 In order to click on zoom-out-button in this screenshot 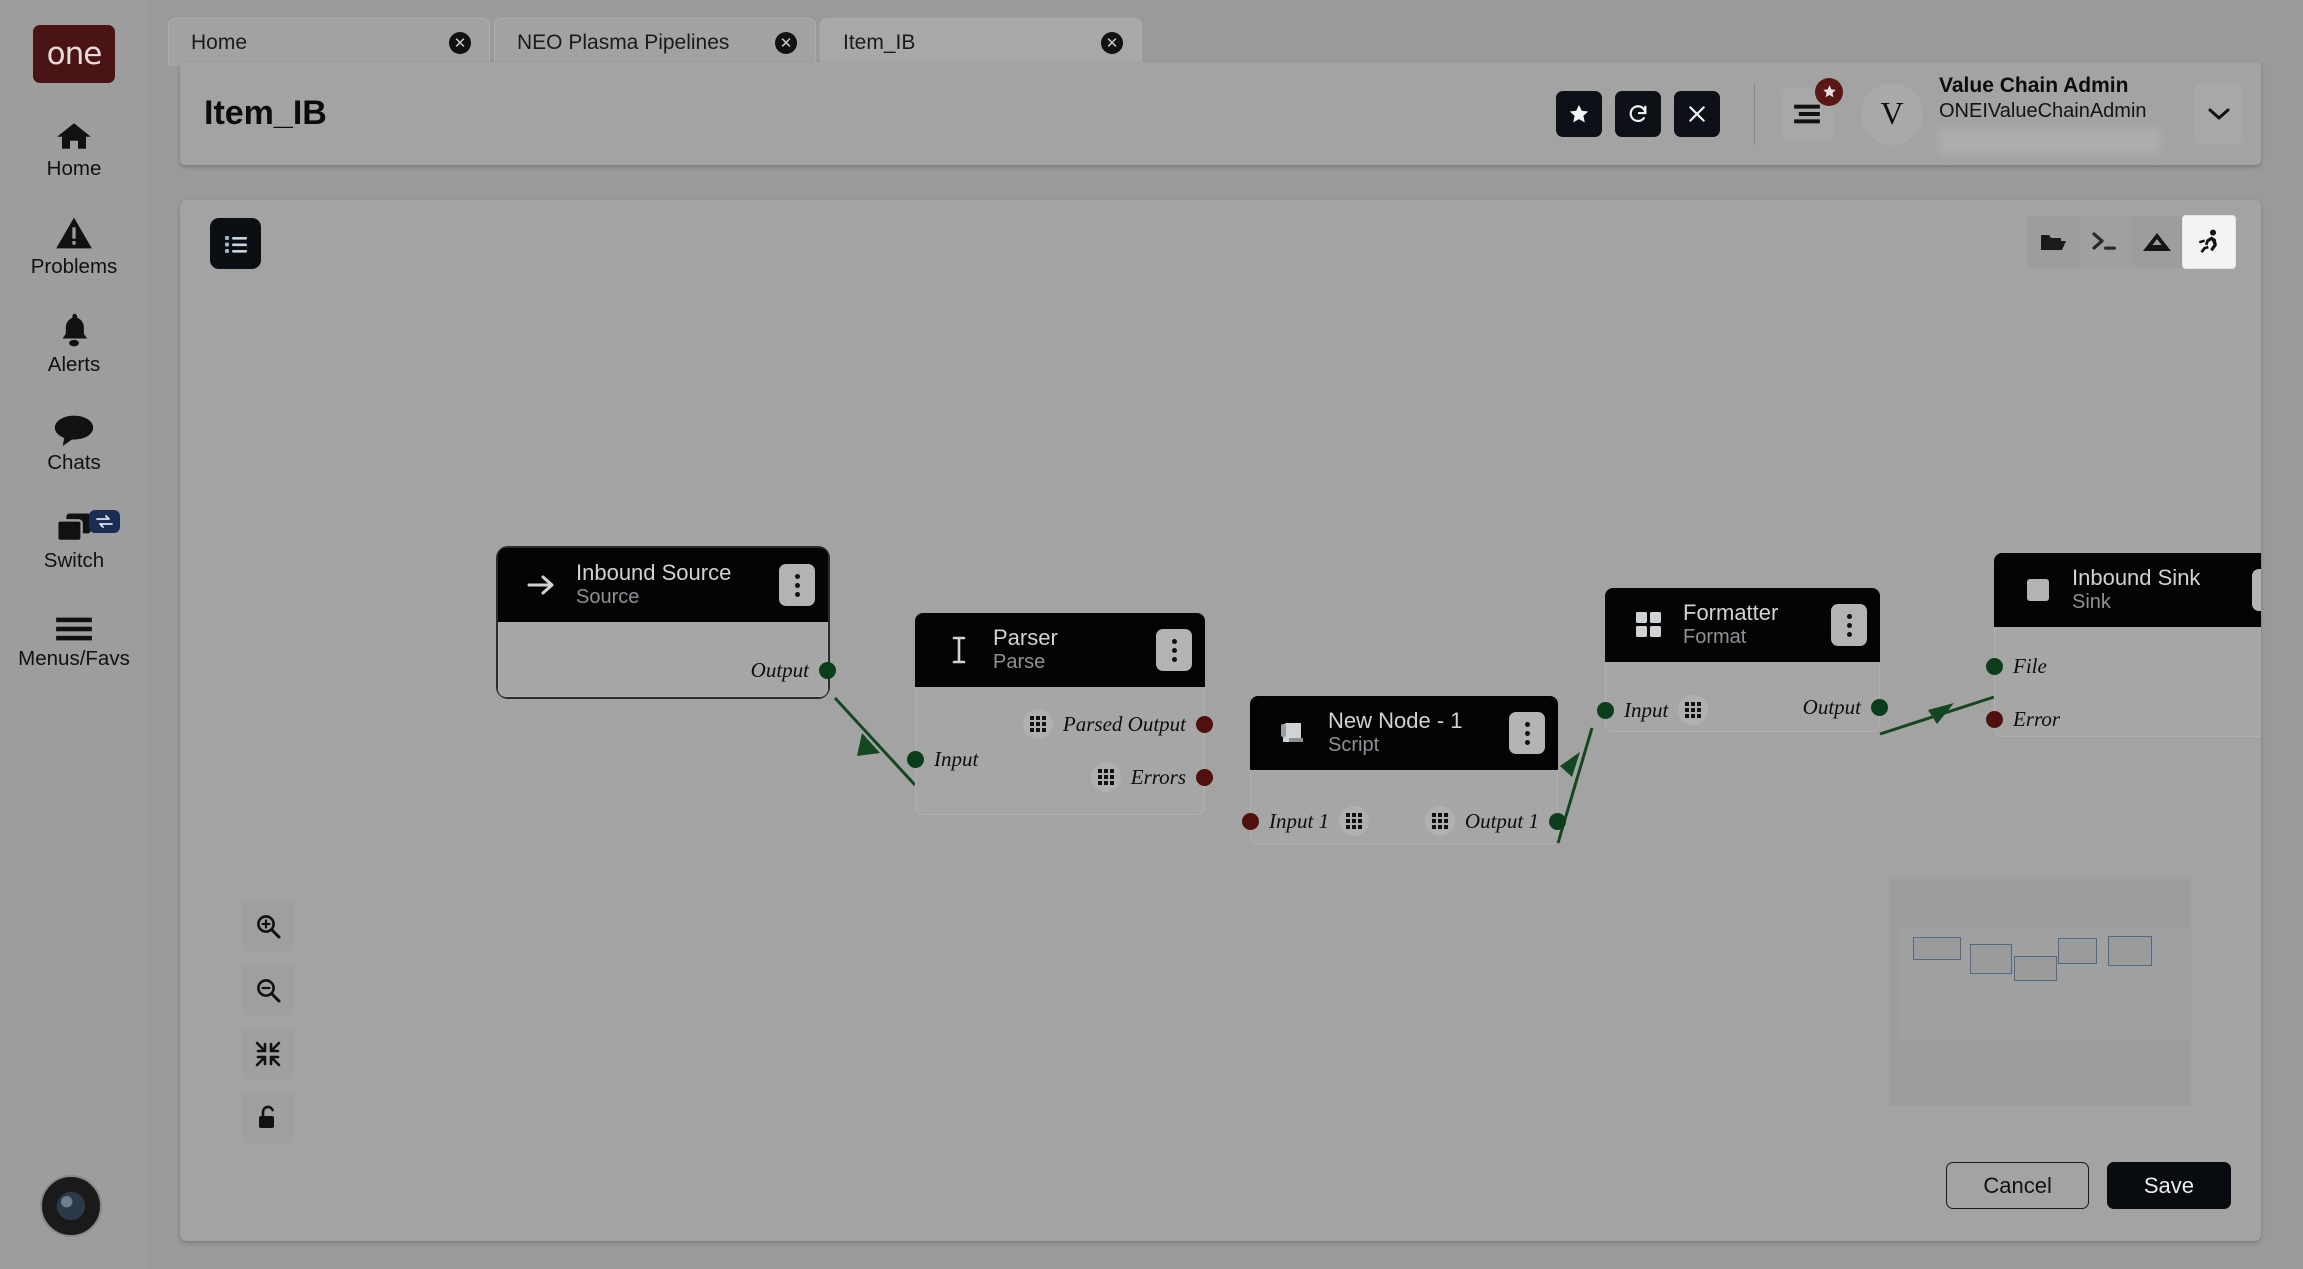, I will do `click(268, 990)`.